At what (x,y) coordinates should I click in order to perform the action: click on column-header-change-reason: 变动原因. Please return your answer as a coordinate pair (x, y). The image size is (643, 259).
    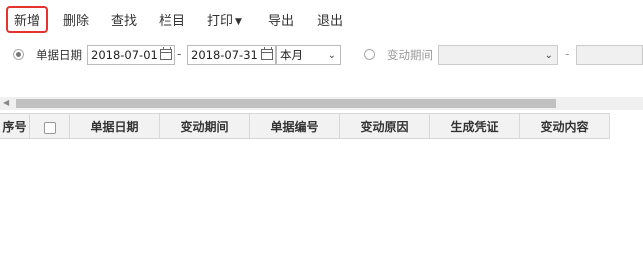
    Looking at the image, I should click on (385, 126).